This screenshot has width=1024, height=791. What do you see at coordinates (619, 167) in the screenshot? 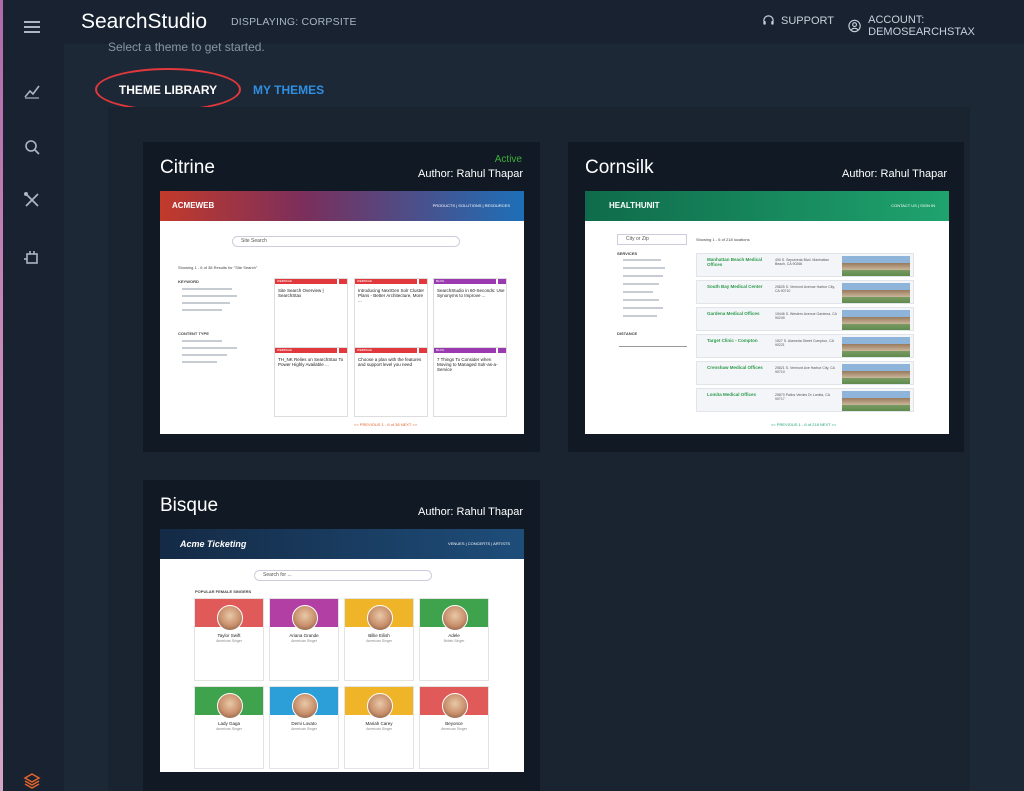
I see `theme-name: Cornsilk` at bounding box center [619, 167].